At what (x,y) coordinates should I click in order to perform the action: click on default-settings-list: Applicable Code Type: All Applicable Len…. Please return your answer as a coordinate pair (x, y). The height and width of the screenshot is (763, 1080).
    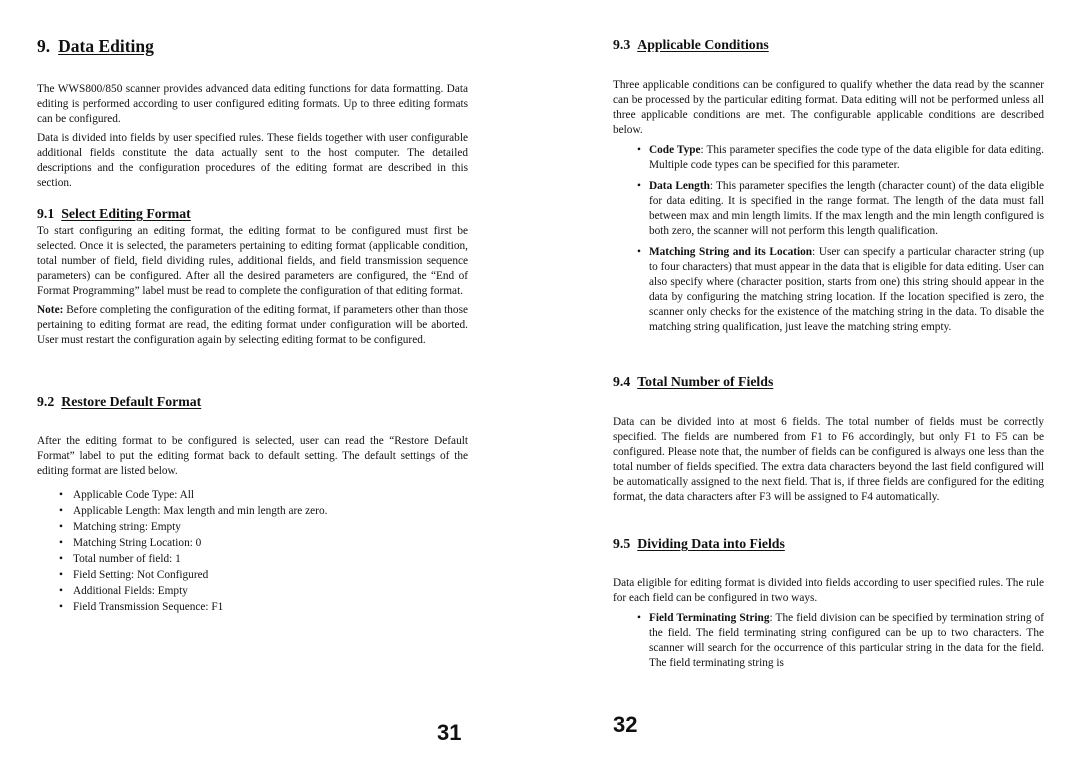
    Looking at the image, I should click on (259, 551).